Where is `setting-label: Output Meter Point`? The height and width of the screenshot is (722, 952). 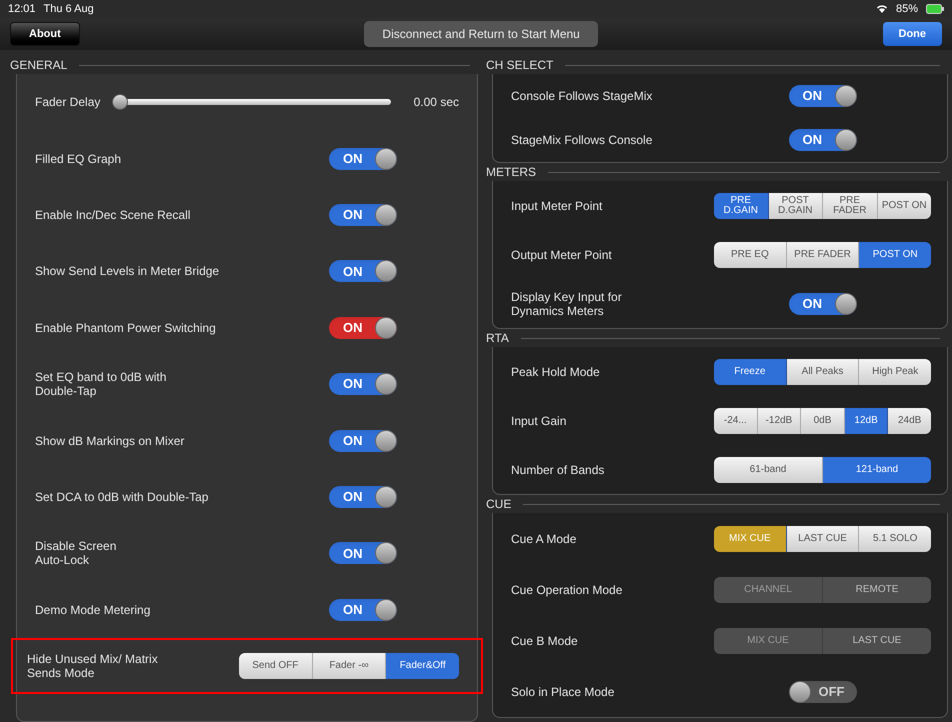
setting-label: Output Meter Point is located at coordinates (562, 255).